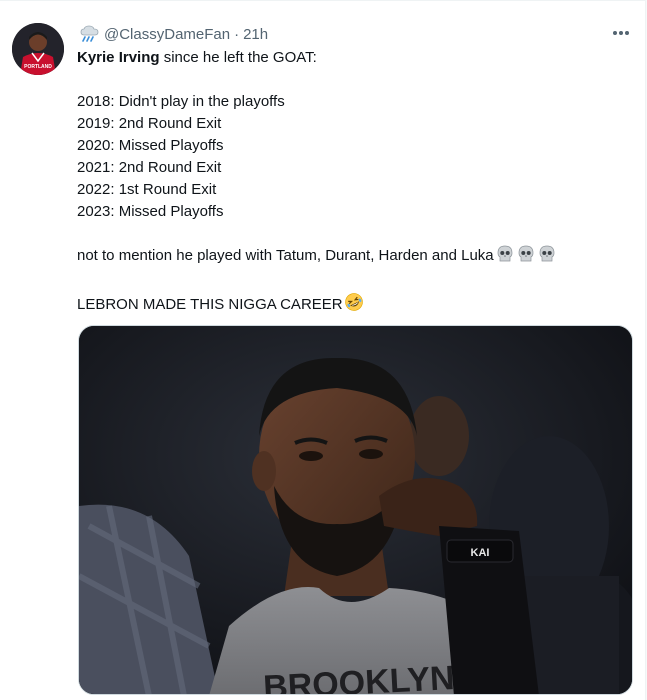 This screenshot has width=647, height=700. I want to click on mention-name: Kyrie Irving, so click(118, 57).